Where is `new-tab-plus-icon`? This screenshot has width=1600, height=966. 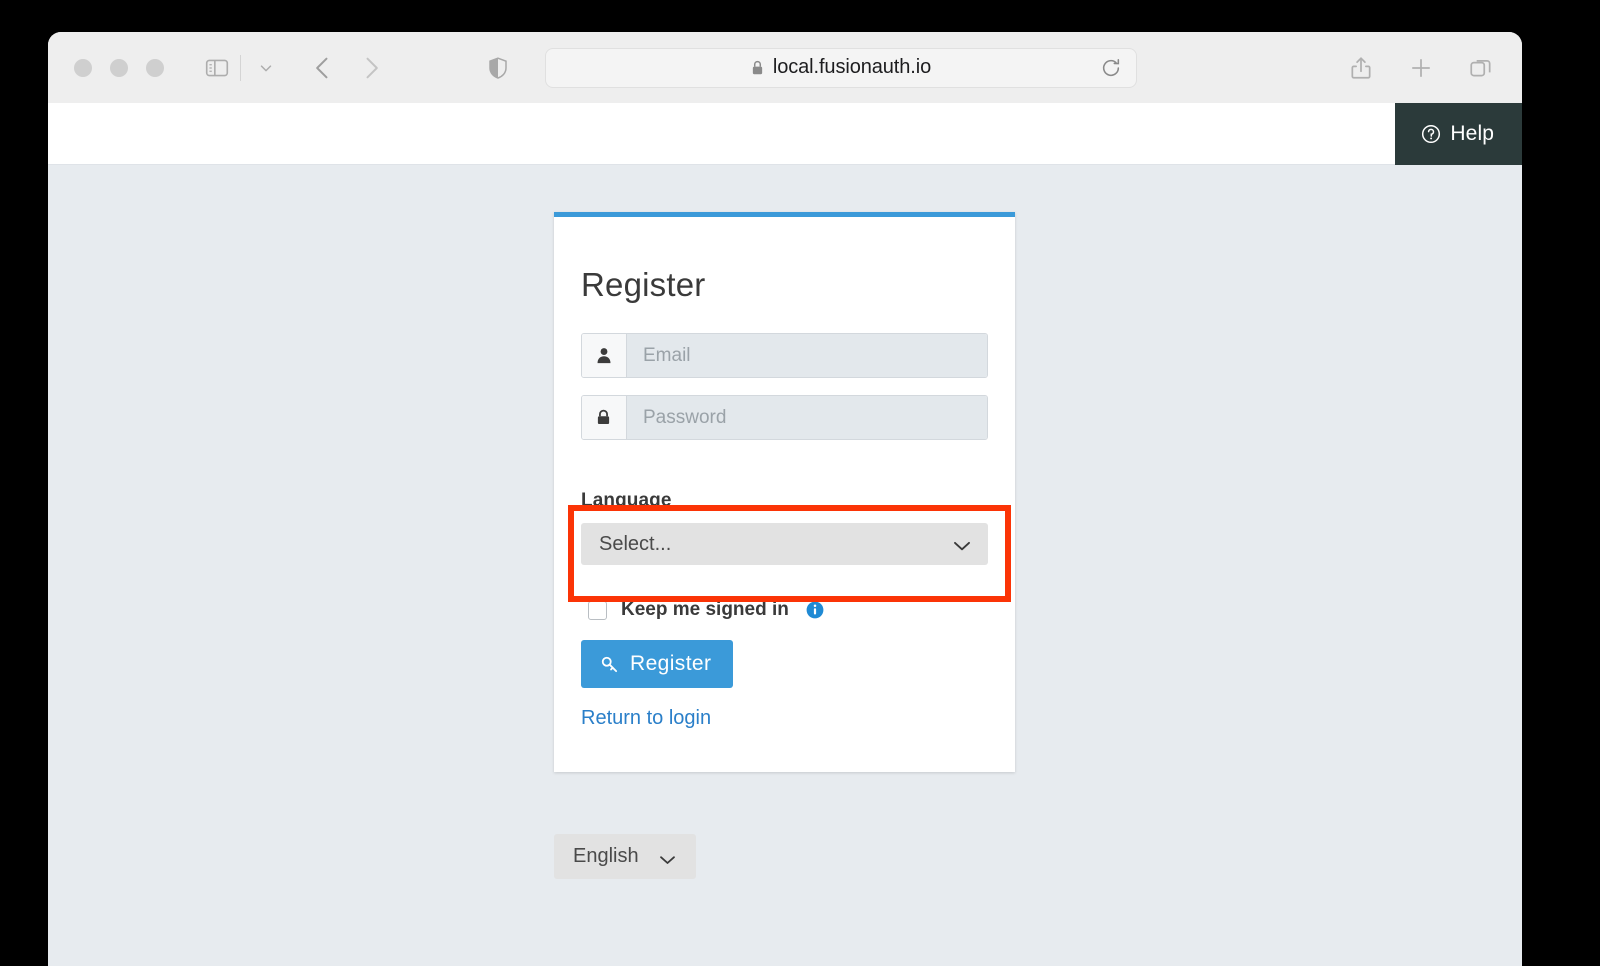 new-tab-plus-icon is located at coordinates (1421, 68).